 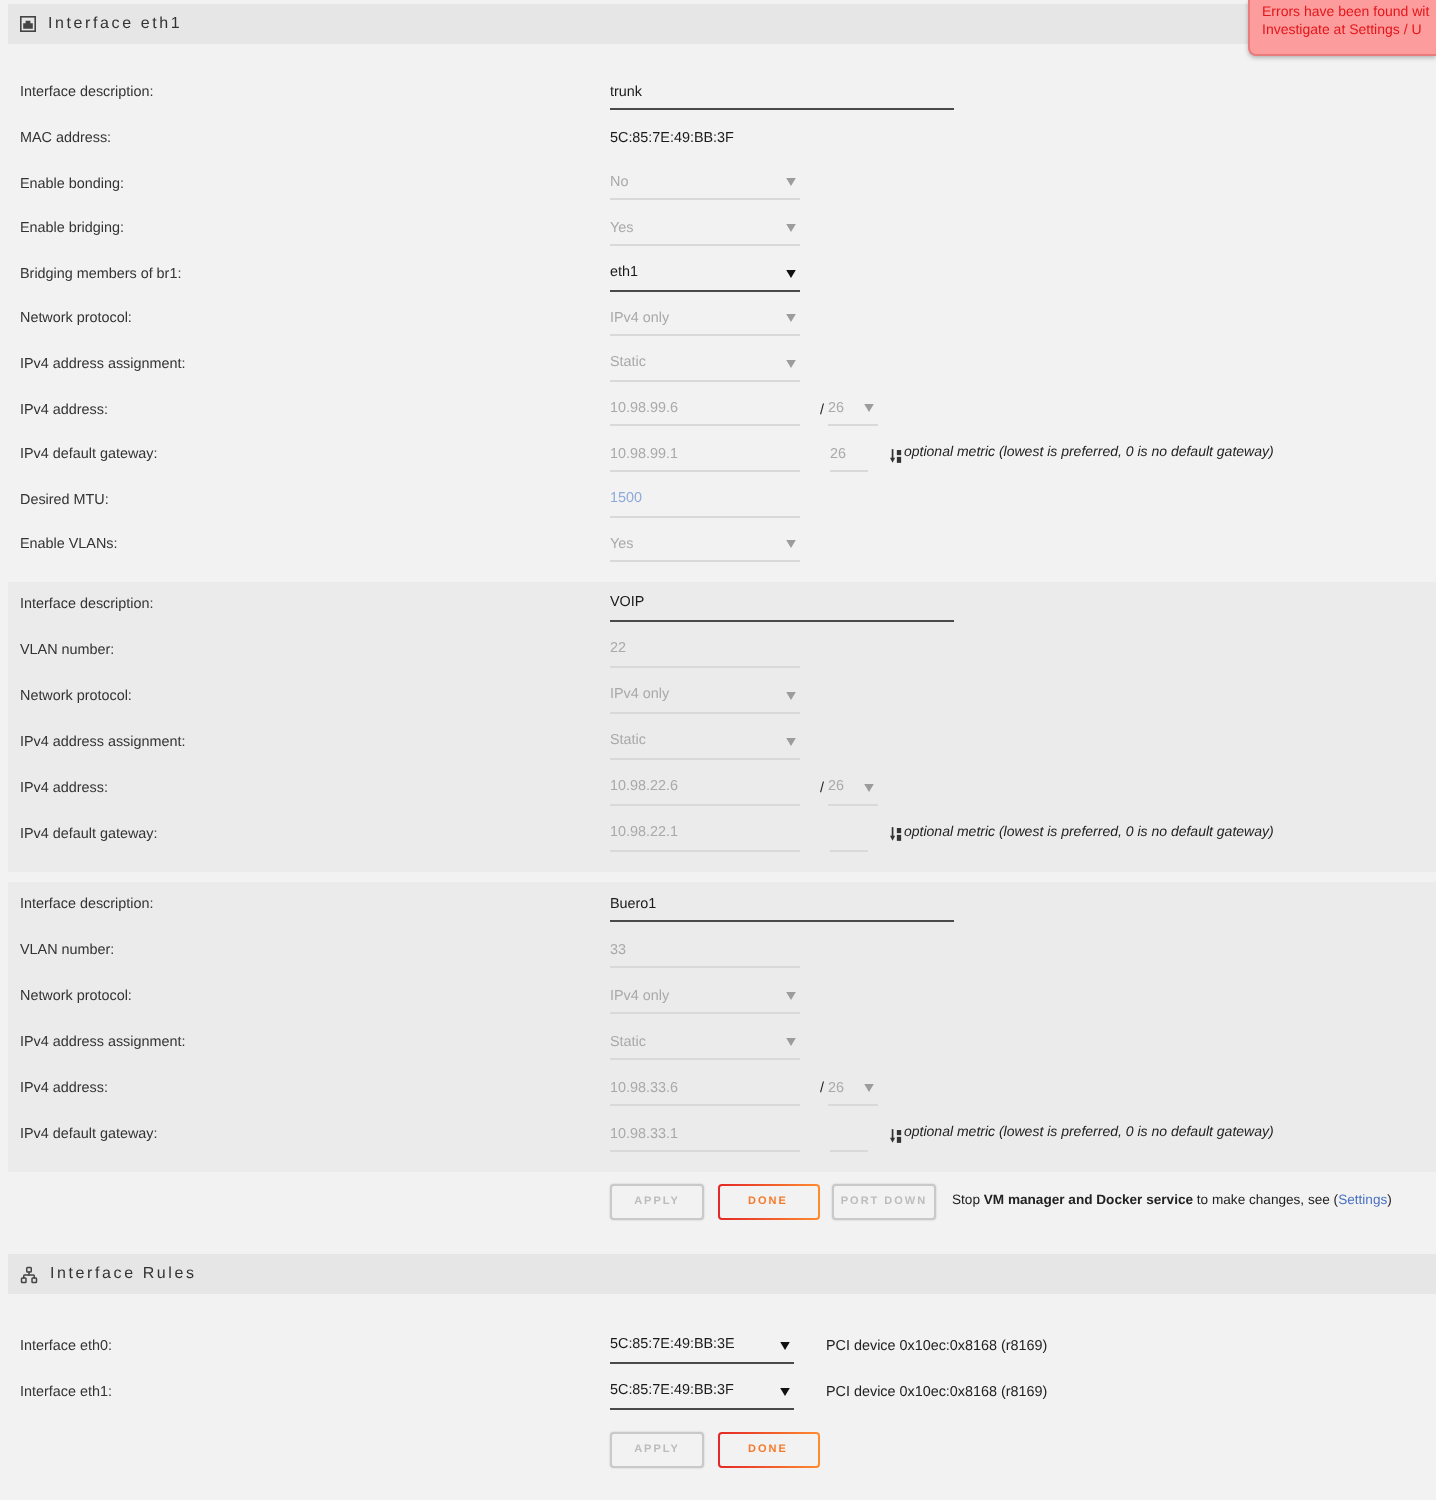 I want to click on network-icon, so click(x=29, y=1274).